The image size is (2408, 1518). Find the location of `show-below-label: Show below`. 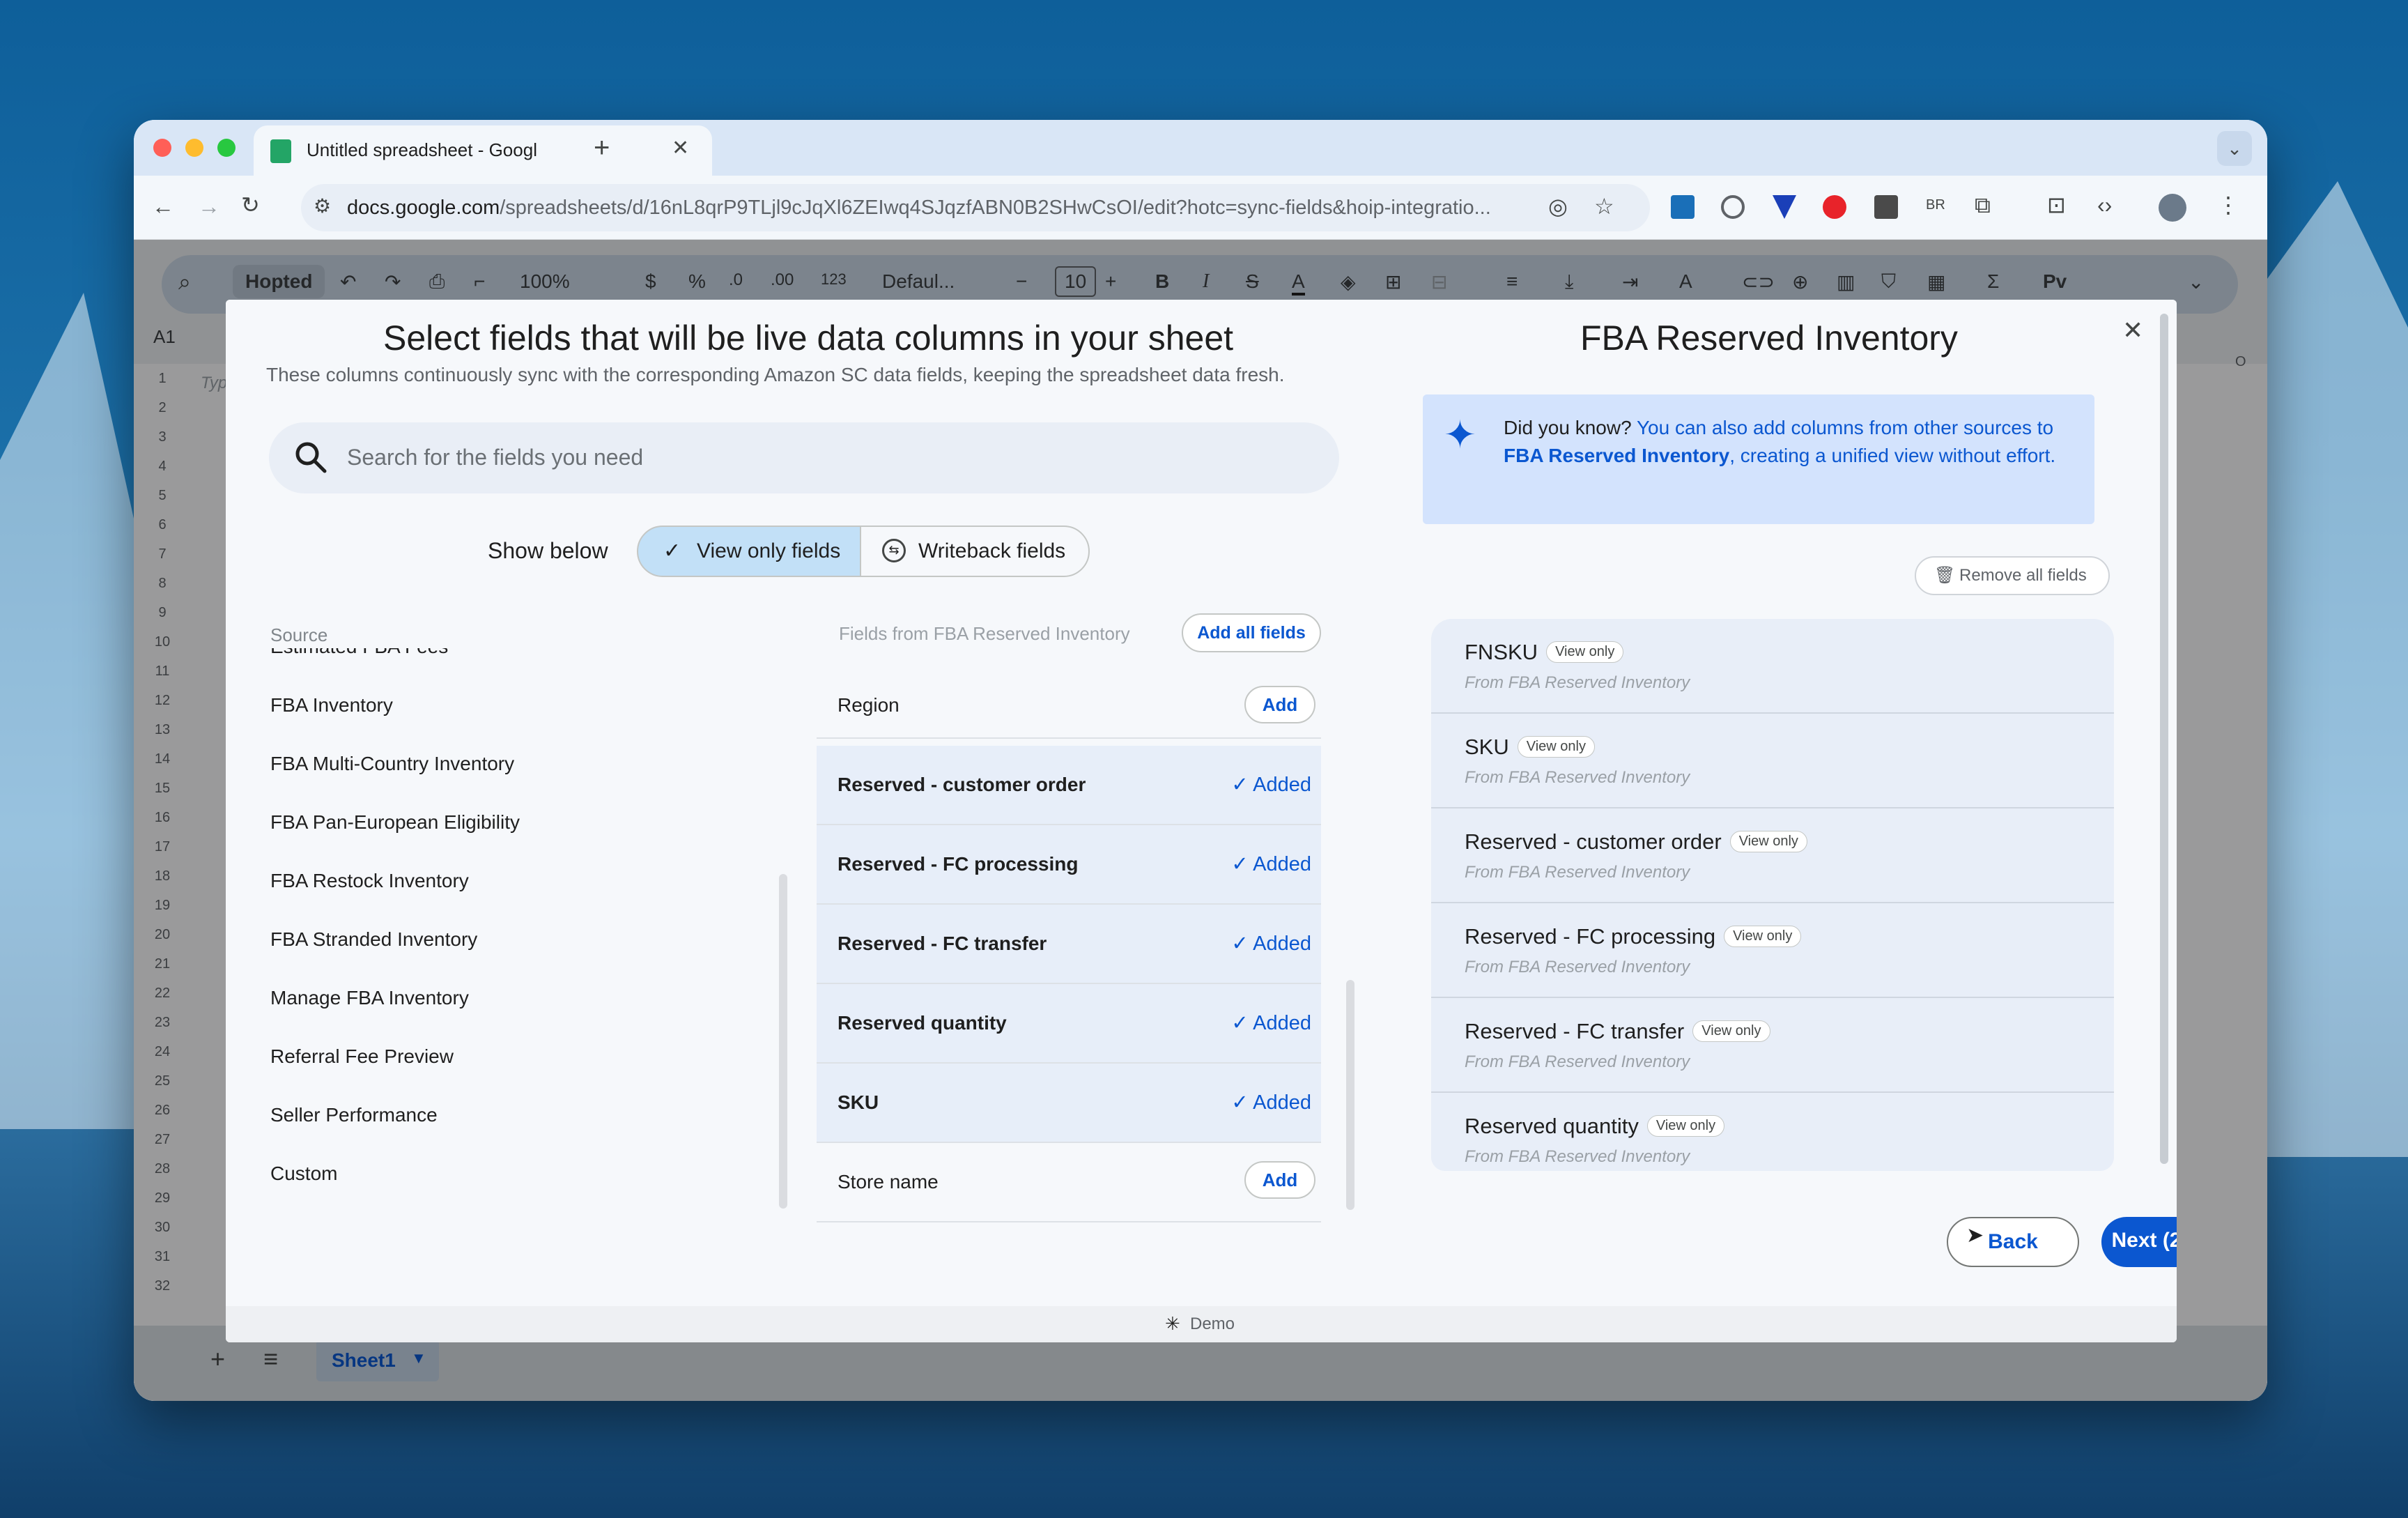

show-below-label: Show below is located at coordinates (548, 550).